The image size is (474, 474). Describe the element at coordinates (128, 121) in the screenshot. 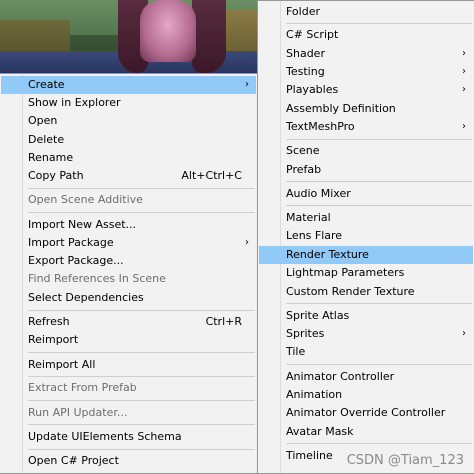

I see `menu-item-open: Open` at that location.